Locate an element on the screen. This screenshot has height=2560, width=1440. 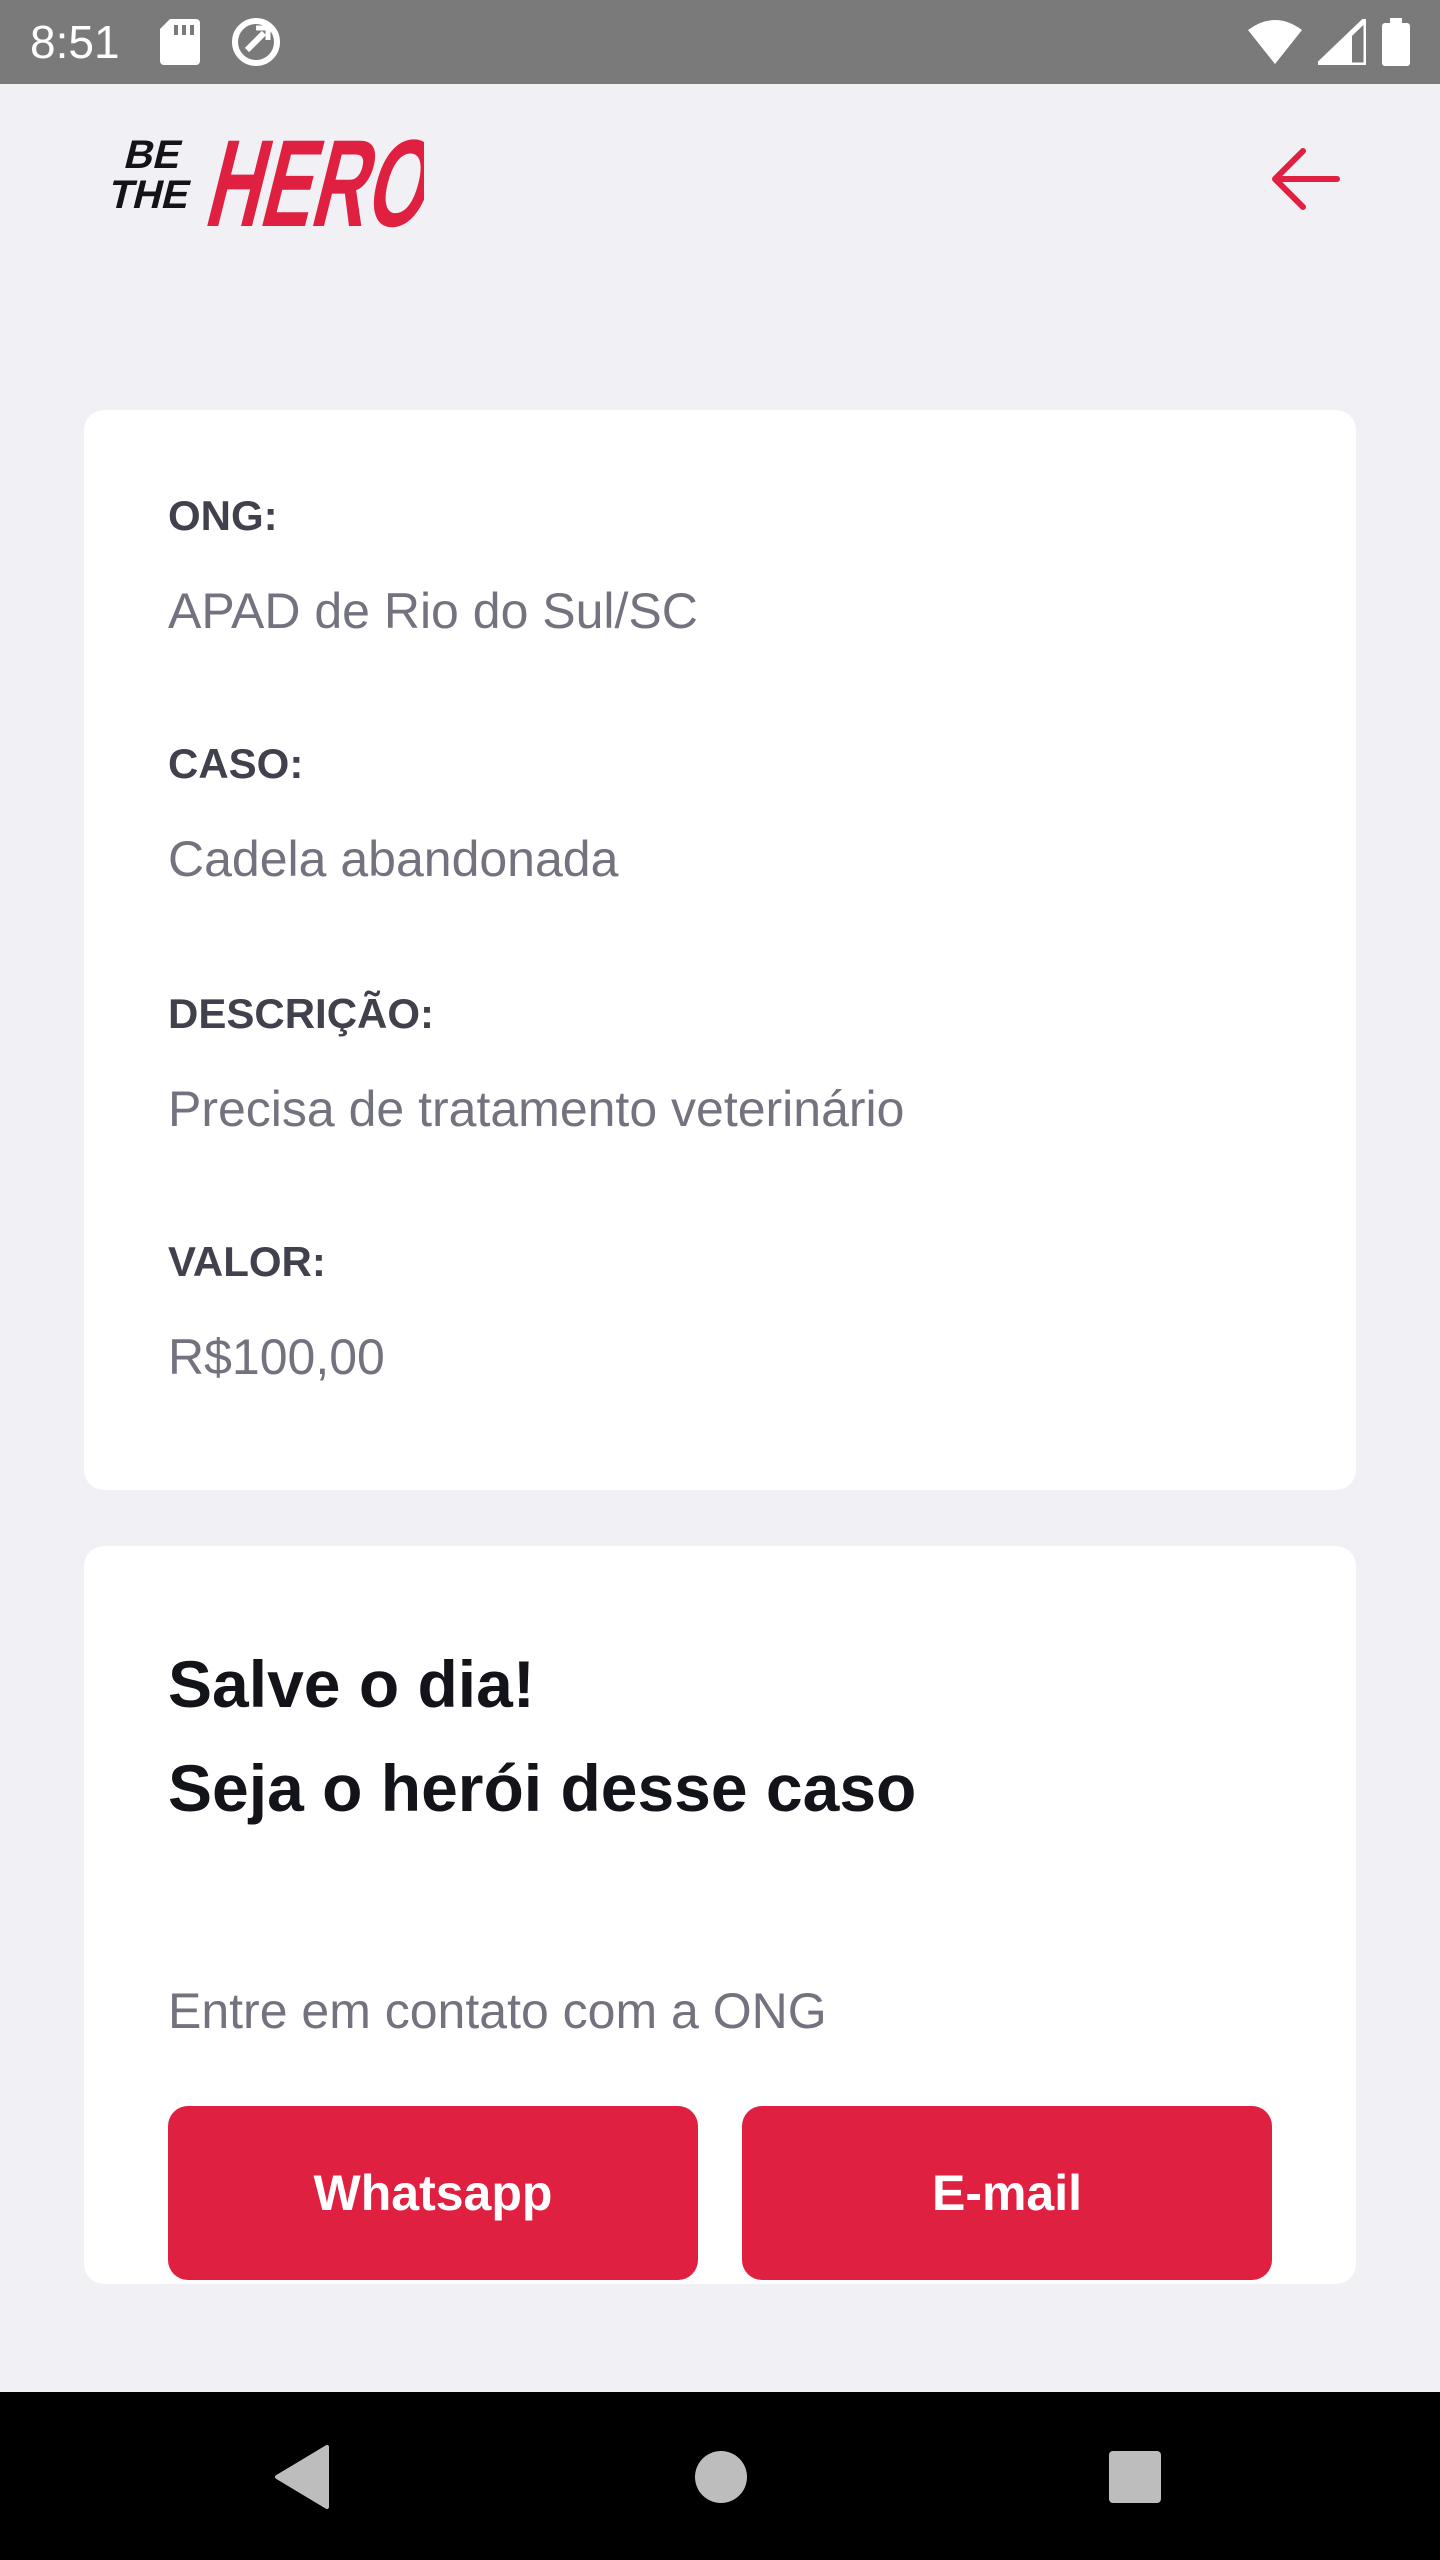
be-the-hero-logo: BE THE HERO is located at coordinates (264, 181).